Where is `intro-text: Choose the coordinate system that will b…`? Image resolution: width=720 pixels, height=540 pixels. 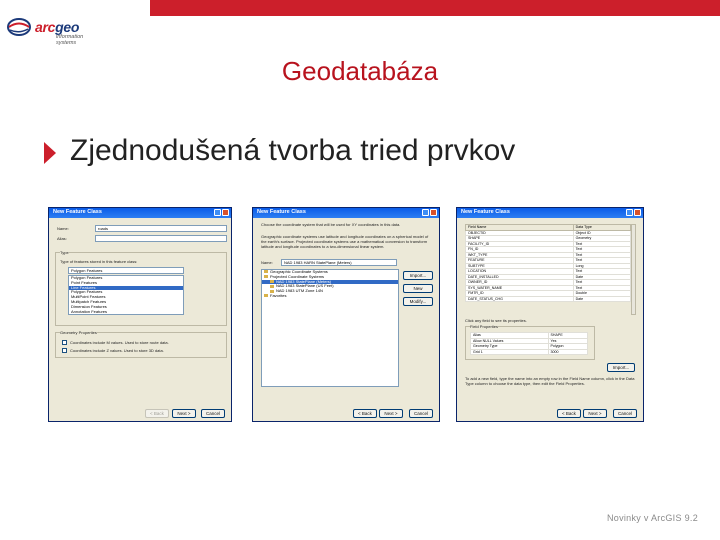 intro-text: Choose the coordinate system that will b… is located at coordinates (331, 224).